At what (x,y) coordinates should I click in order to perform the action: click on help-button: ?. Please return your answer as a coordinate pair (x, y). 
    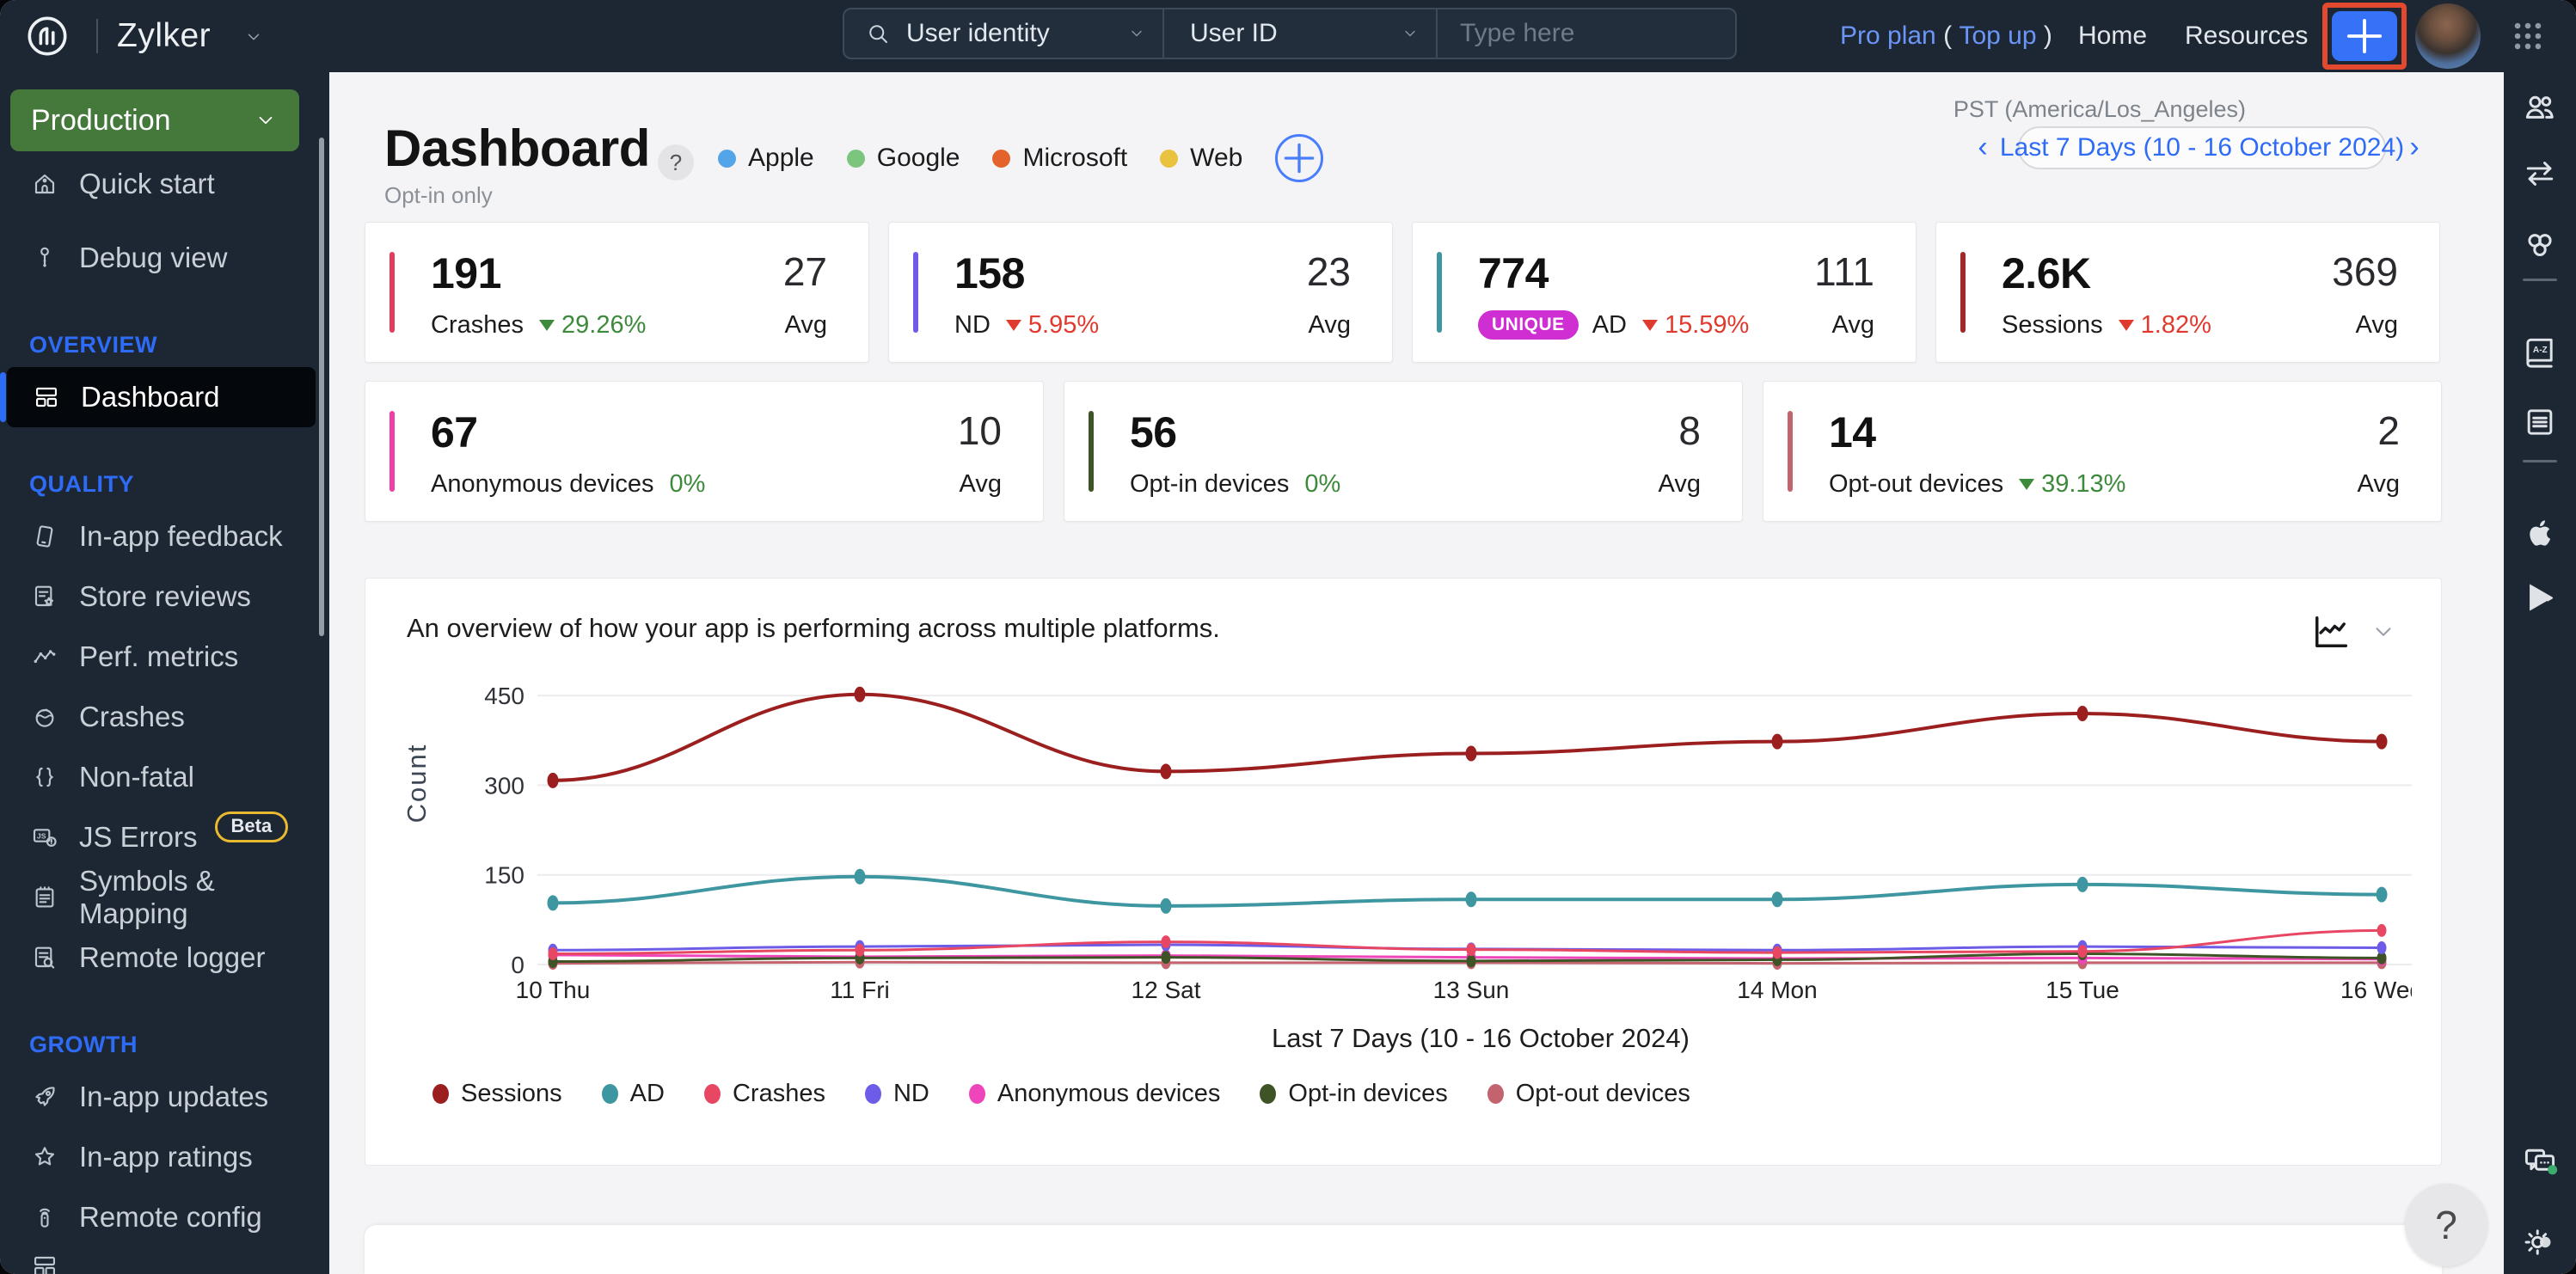
    Looking at the image, I should click on (2446, 1225).